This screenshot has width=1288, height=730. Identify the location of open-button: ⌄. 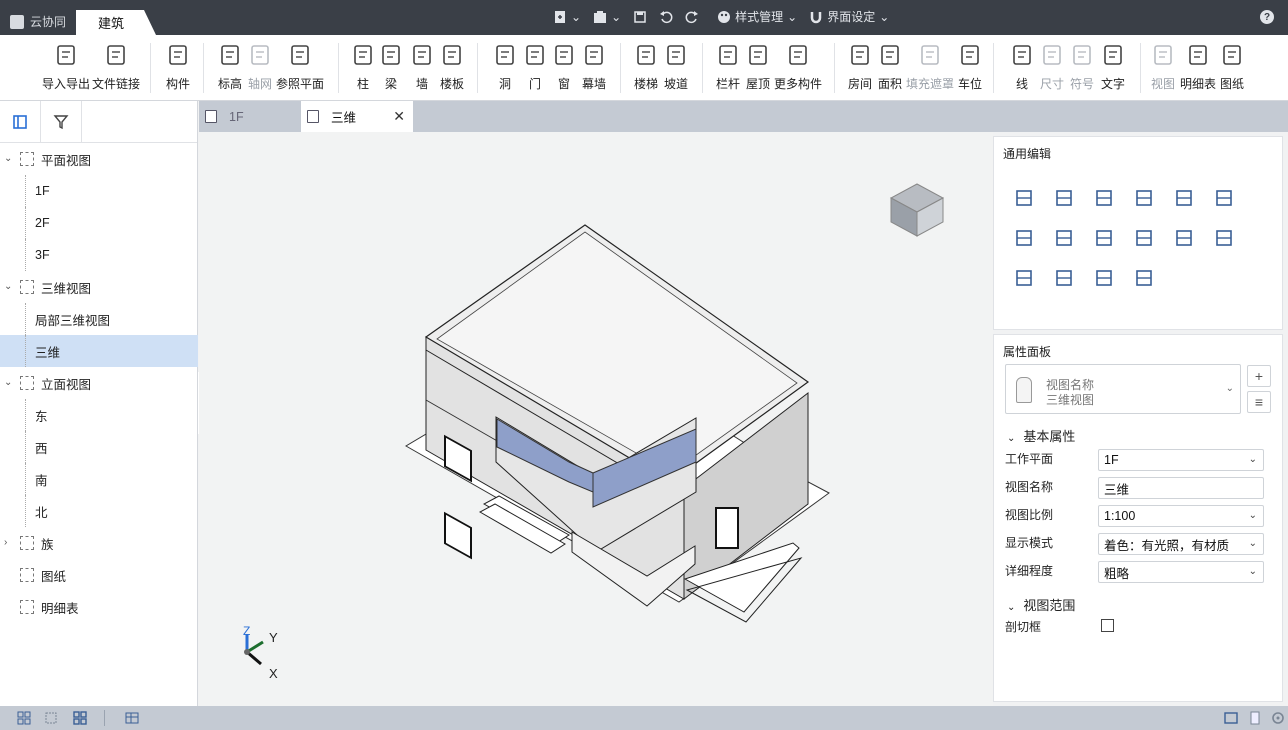
(607, 17).